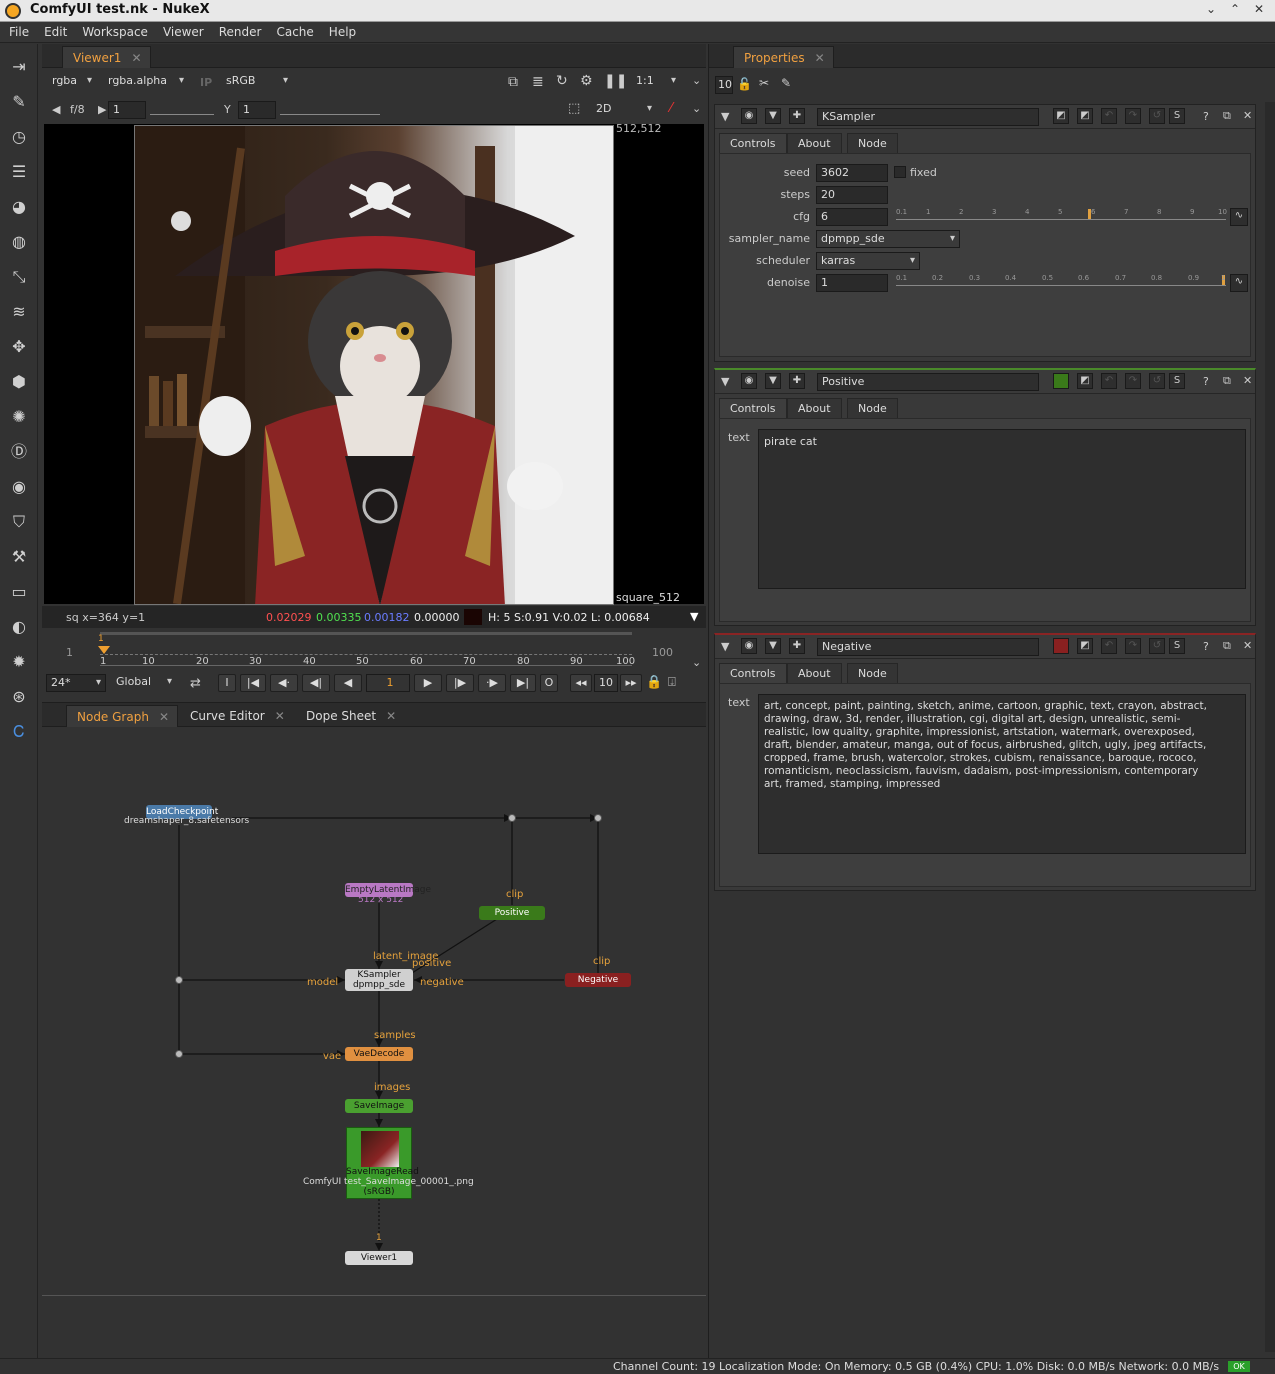 The image size is (1275, 1374). I want to click on edit-icon: ✎, so click(786, 83).